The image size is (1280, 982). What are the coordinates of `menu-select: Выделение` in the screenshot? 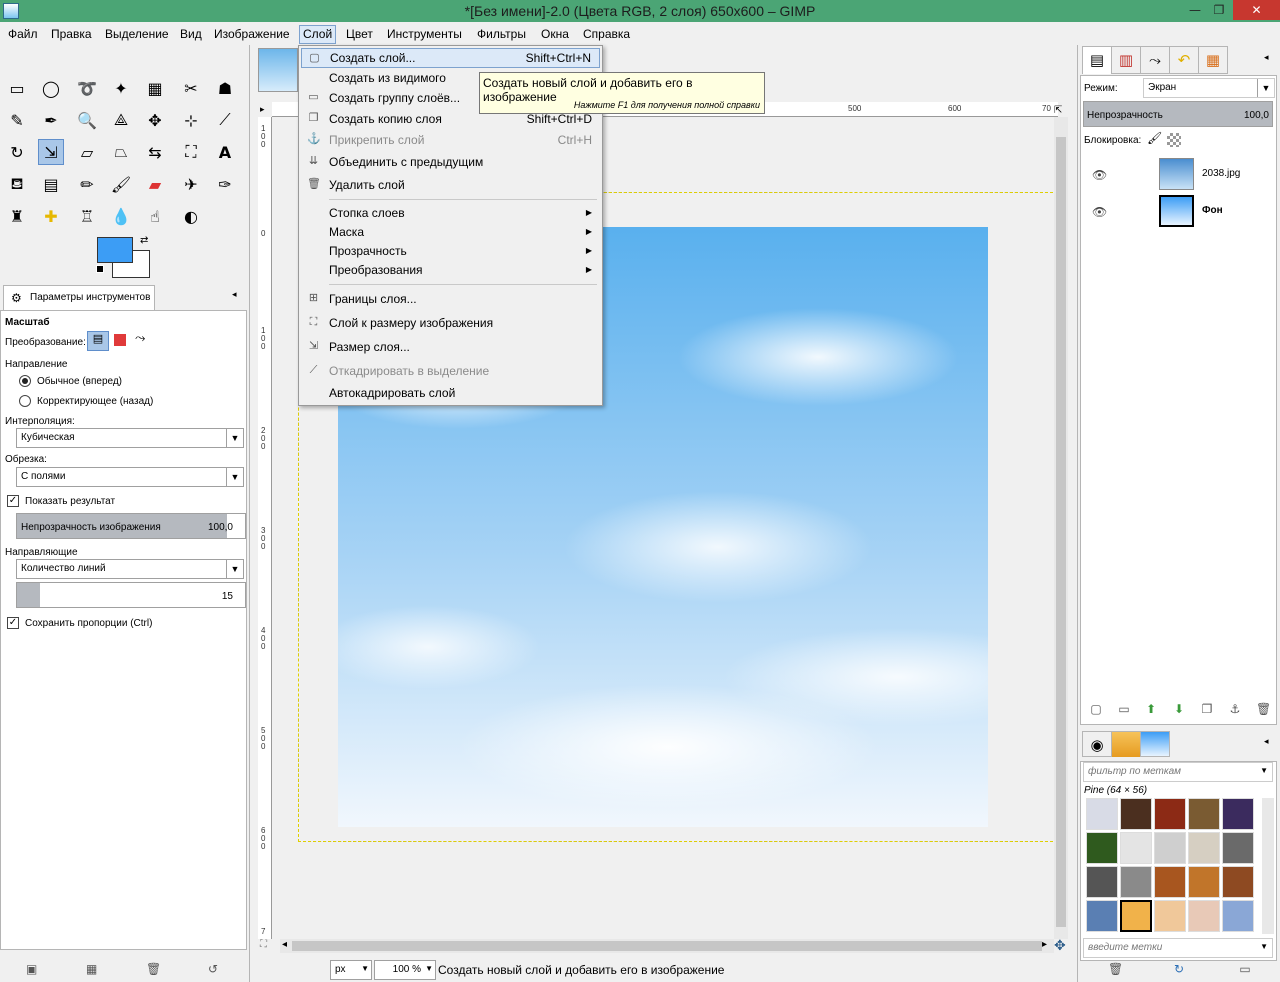 It's located at (137, 34).